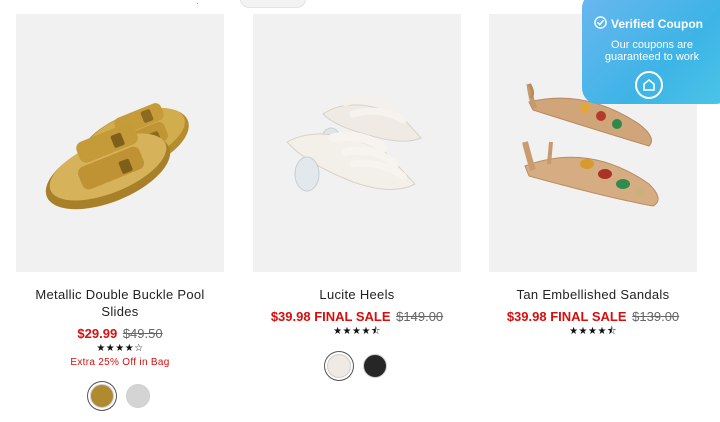 This screenshot has height=422, width=720. I want to click on swatch-silver, so click(138, 396).